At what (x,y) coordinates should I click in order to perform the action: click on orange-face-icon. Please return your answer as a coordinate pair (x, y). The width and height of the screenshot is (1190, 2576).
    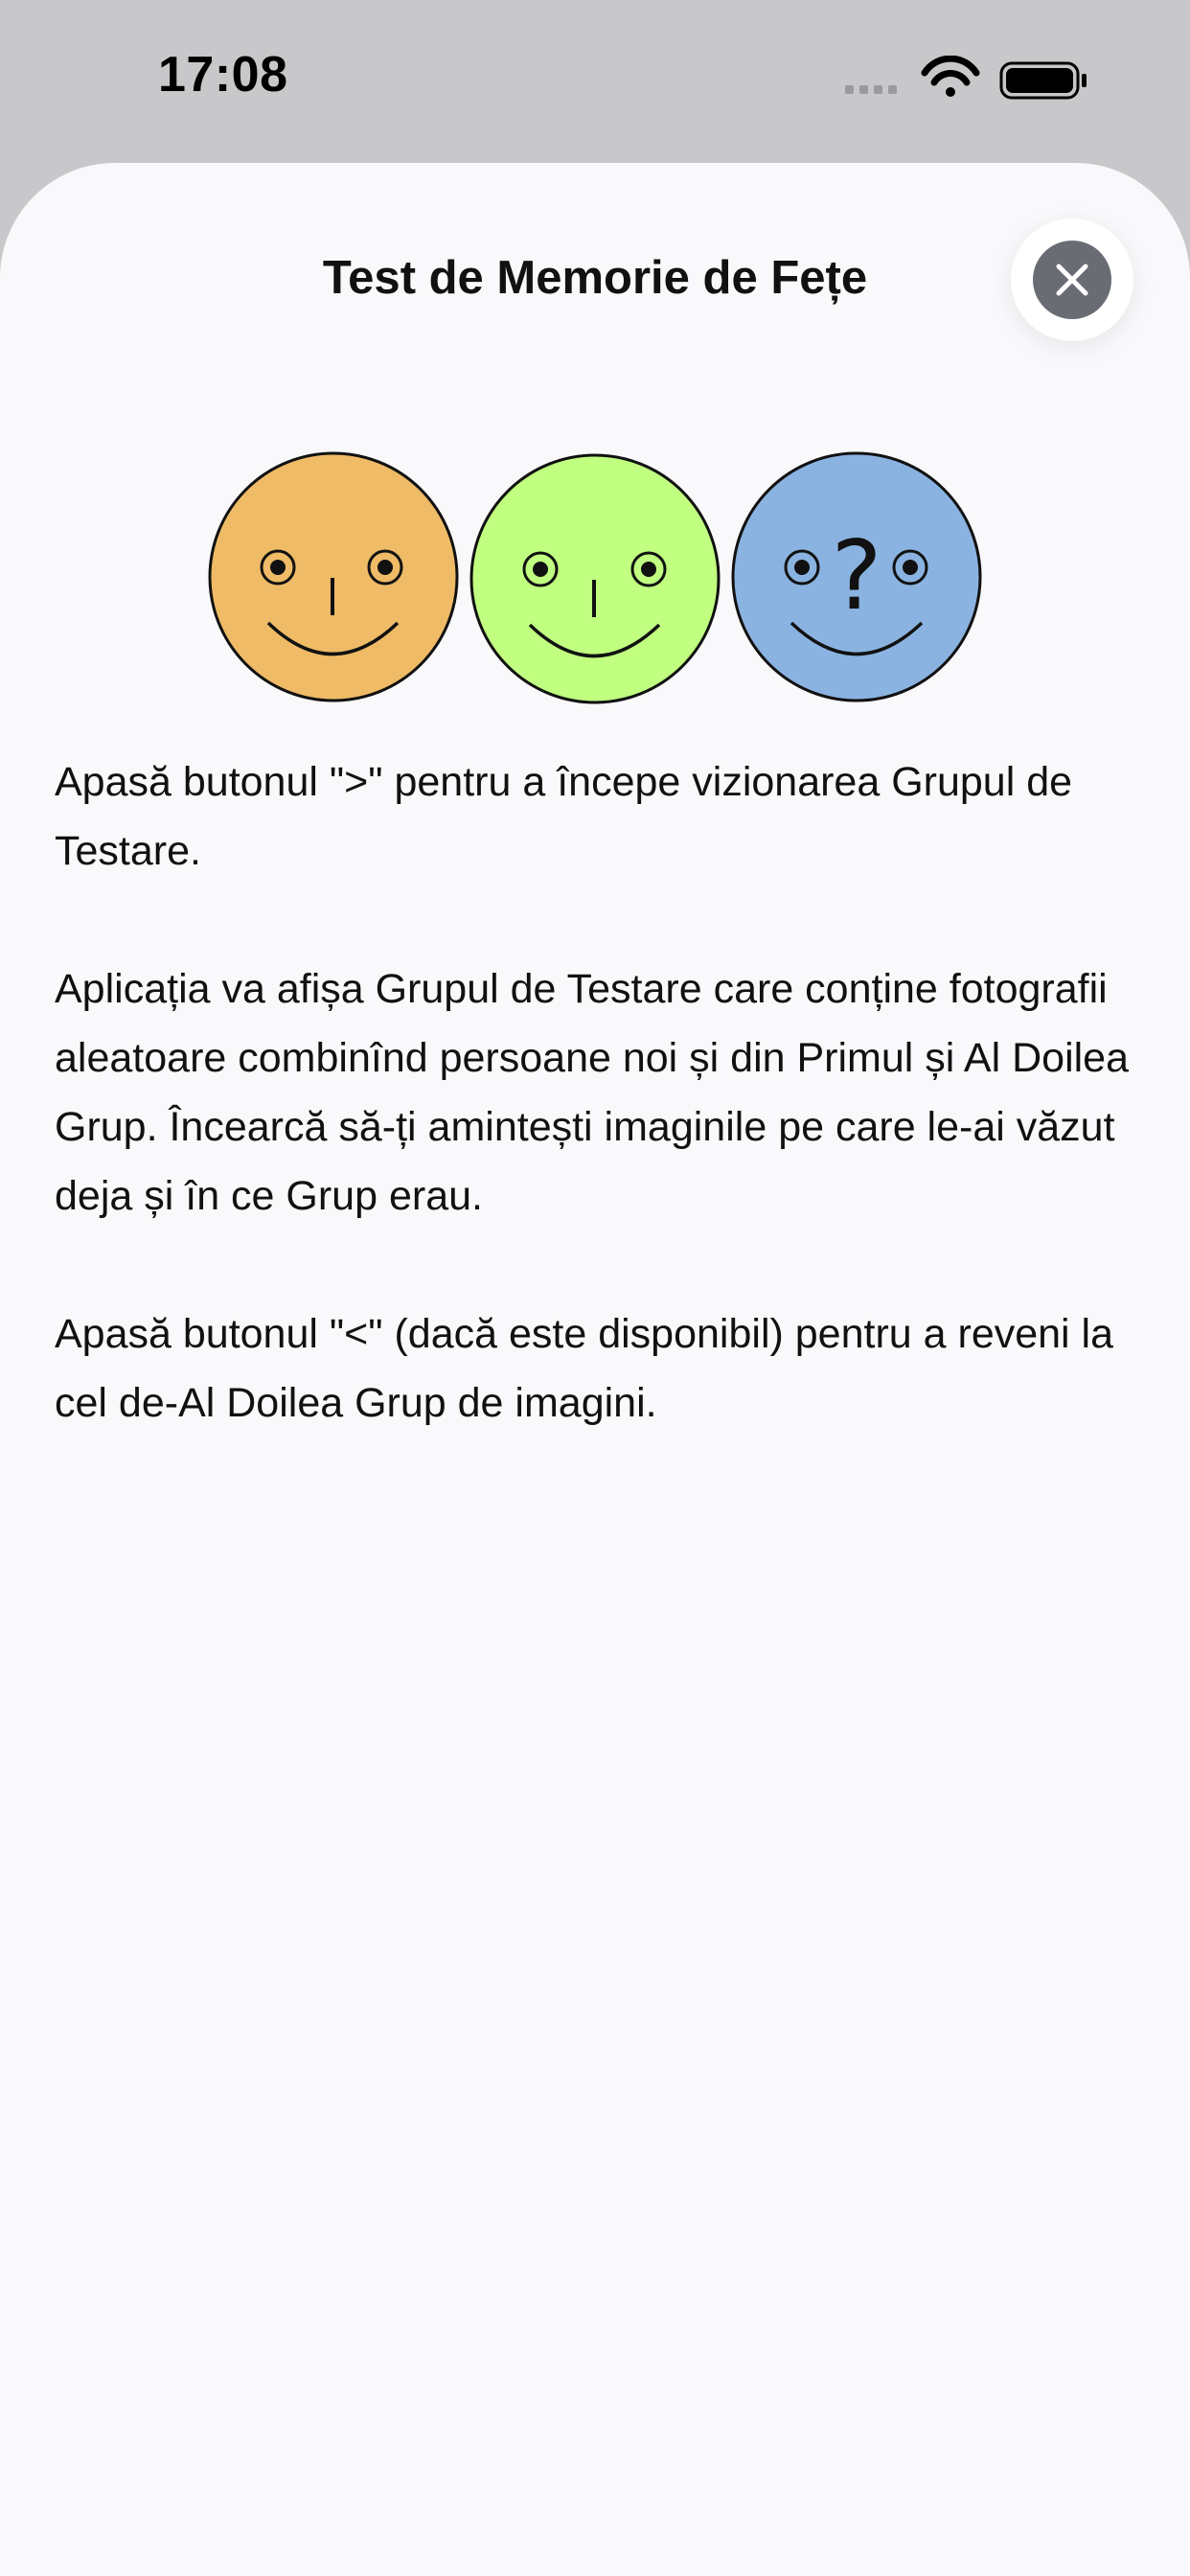
    Looking at the image, I should click on (334, 576).